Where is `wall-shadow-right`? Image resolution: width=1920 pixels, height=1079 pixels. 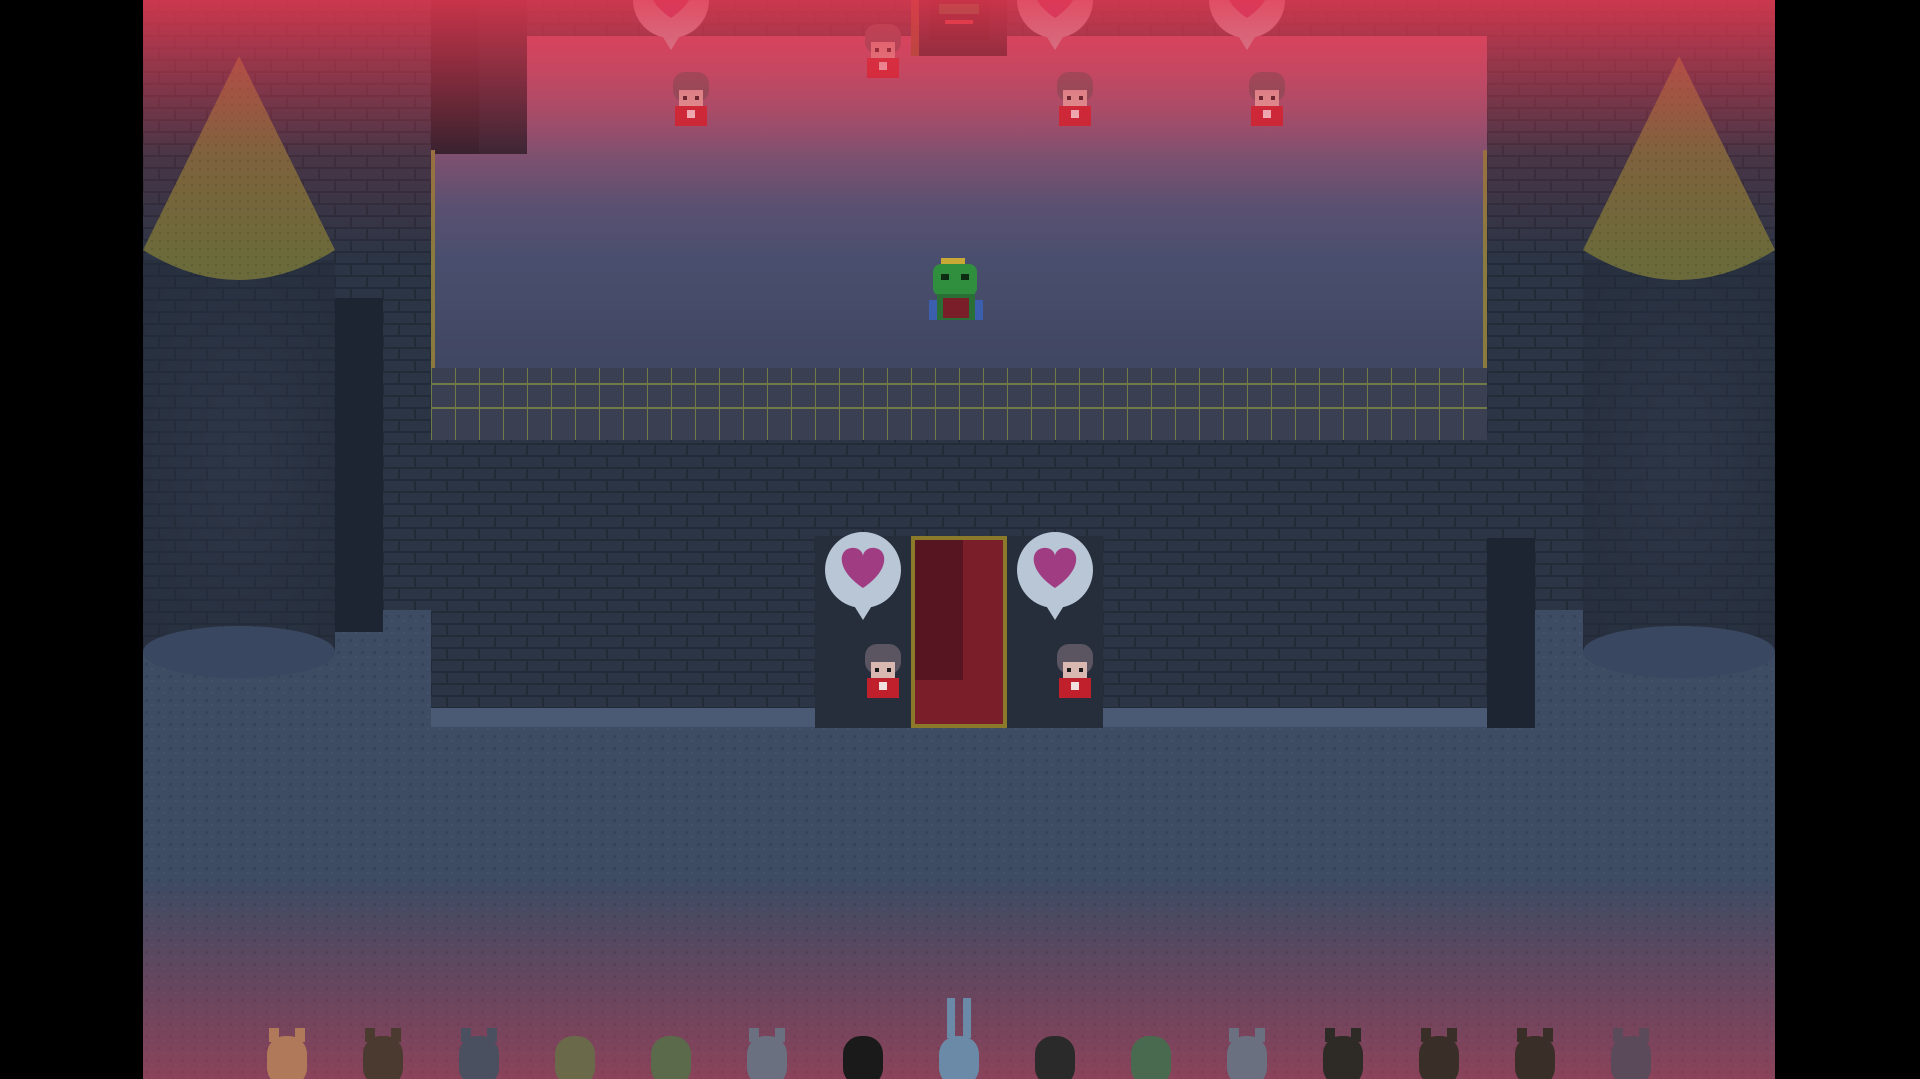
wall-shadow-right is located at coordinates (1511, 633).